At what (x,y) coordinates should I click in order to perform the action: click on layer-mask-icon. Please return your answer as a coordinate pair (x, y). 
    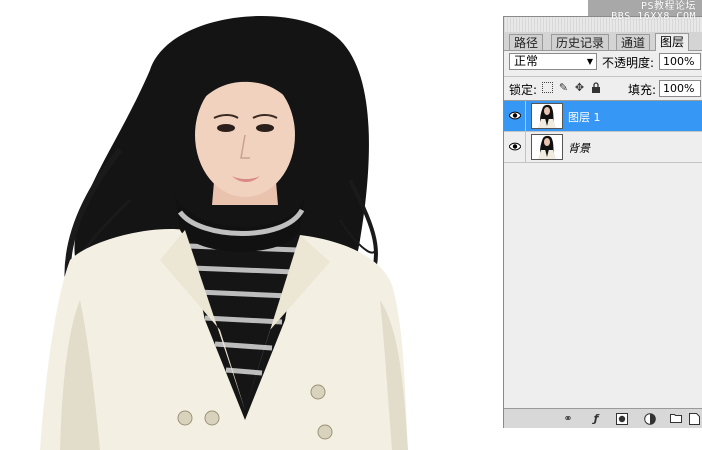
    Looking at the image, I should click on (622, 419).